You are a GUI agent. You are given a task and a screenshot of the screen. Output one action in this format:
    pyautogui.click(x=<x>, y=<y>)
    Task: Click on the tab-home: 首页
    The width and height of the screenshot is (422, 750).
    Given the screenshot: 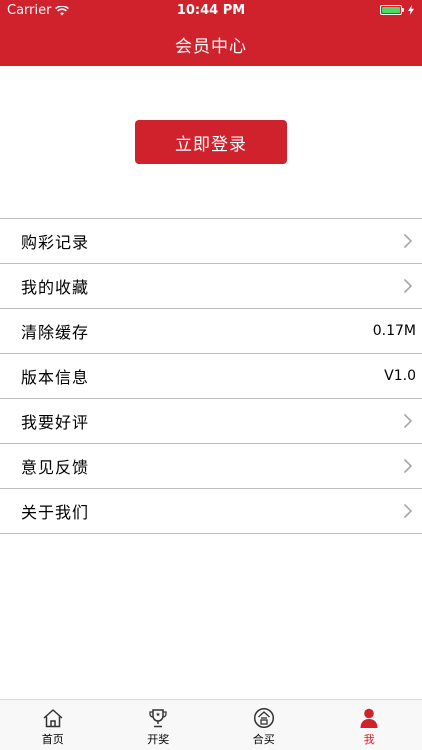 What is the action you would take?
    pyautogui.click(x=53, y=725)
    